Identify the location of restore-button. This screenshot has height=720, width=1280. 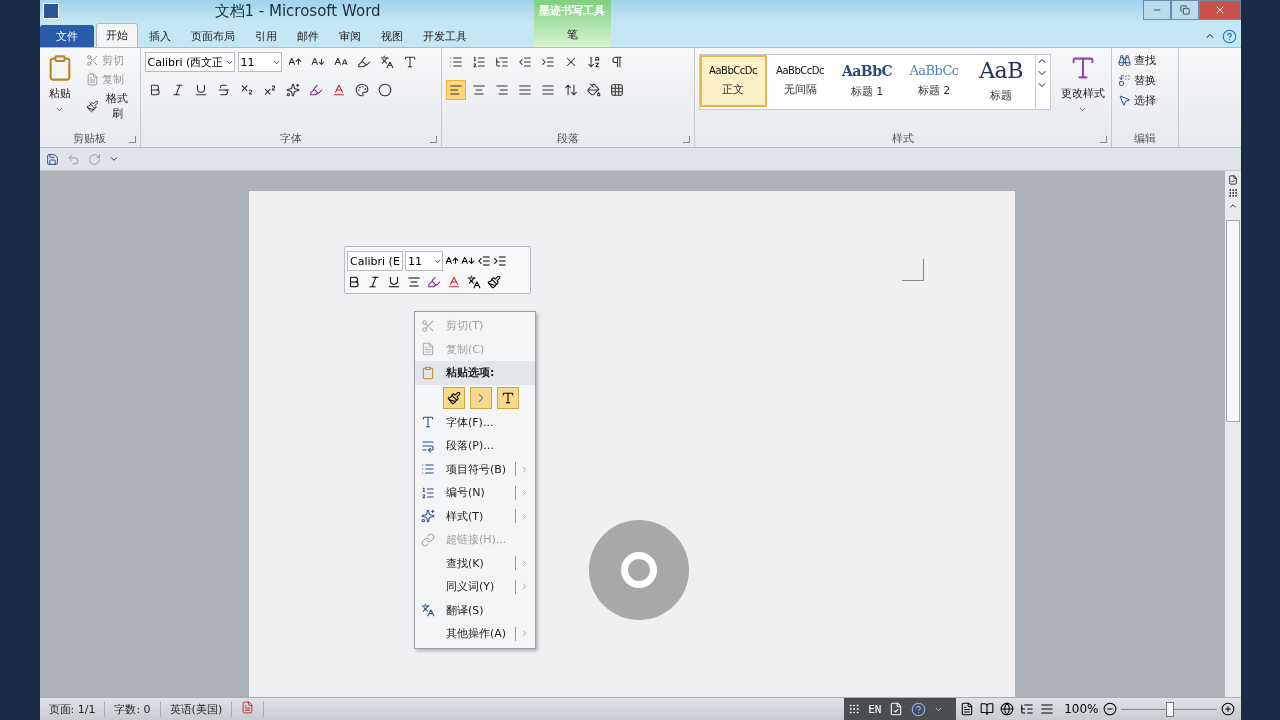
(1184, 10).